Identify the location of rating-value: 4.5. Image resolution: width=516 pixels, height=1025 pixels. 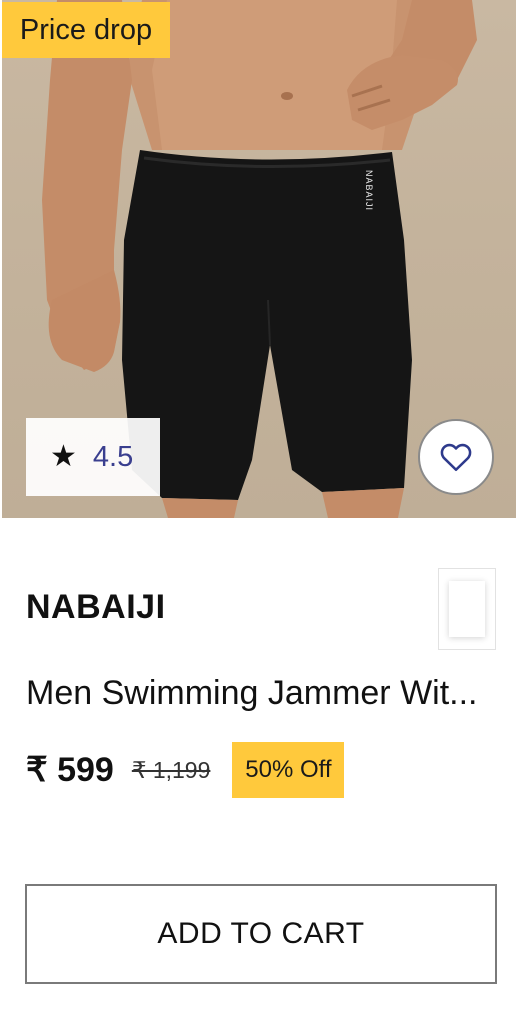
(113, 456).